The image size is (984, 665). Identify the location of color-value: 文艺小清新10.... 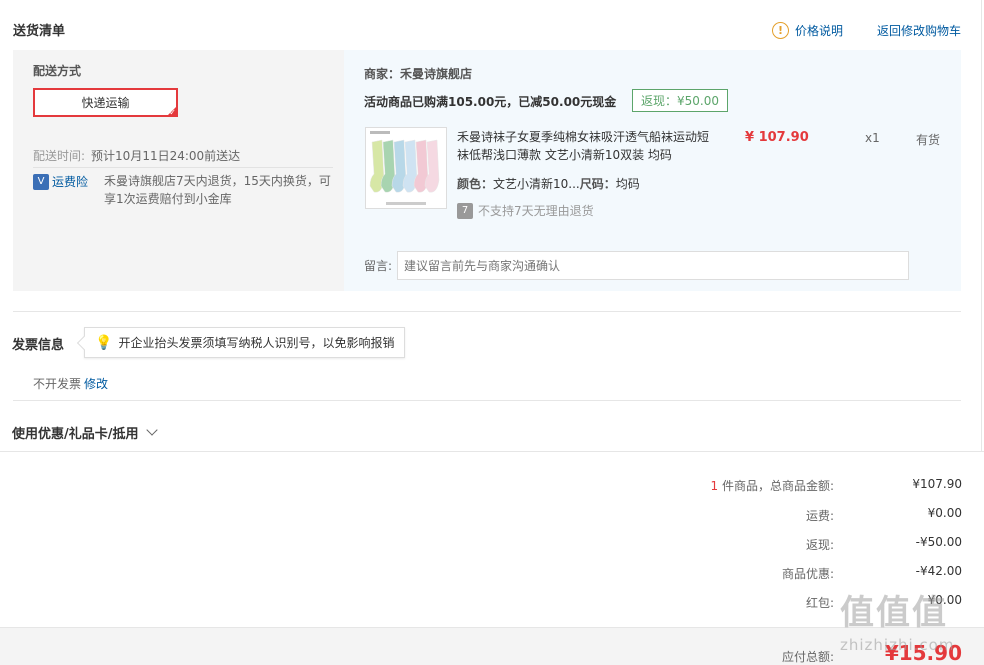
(536, 184).